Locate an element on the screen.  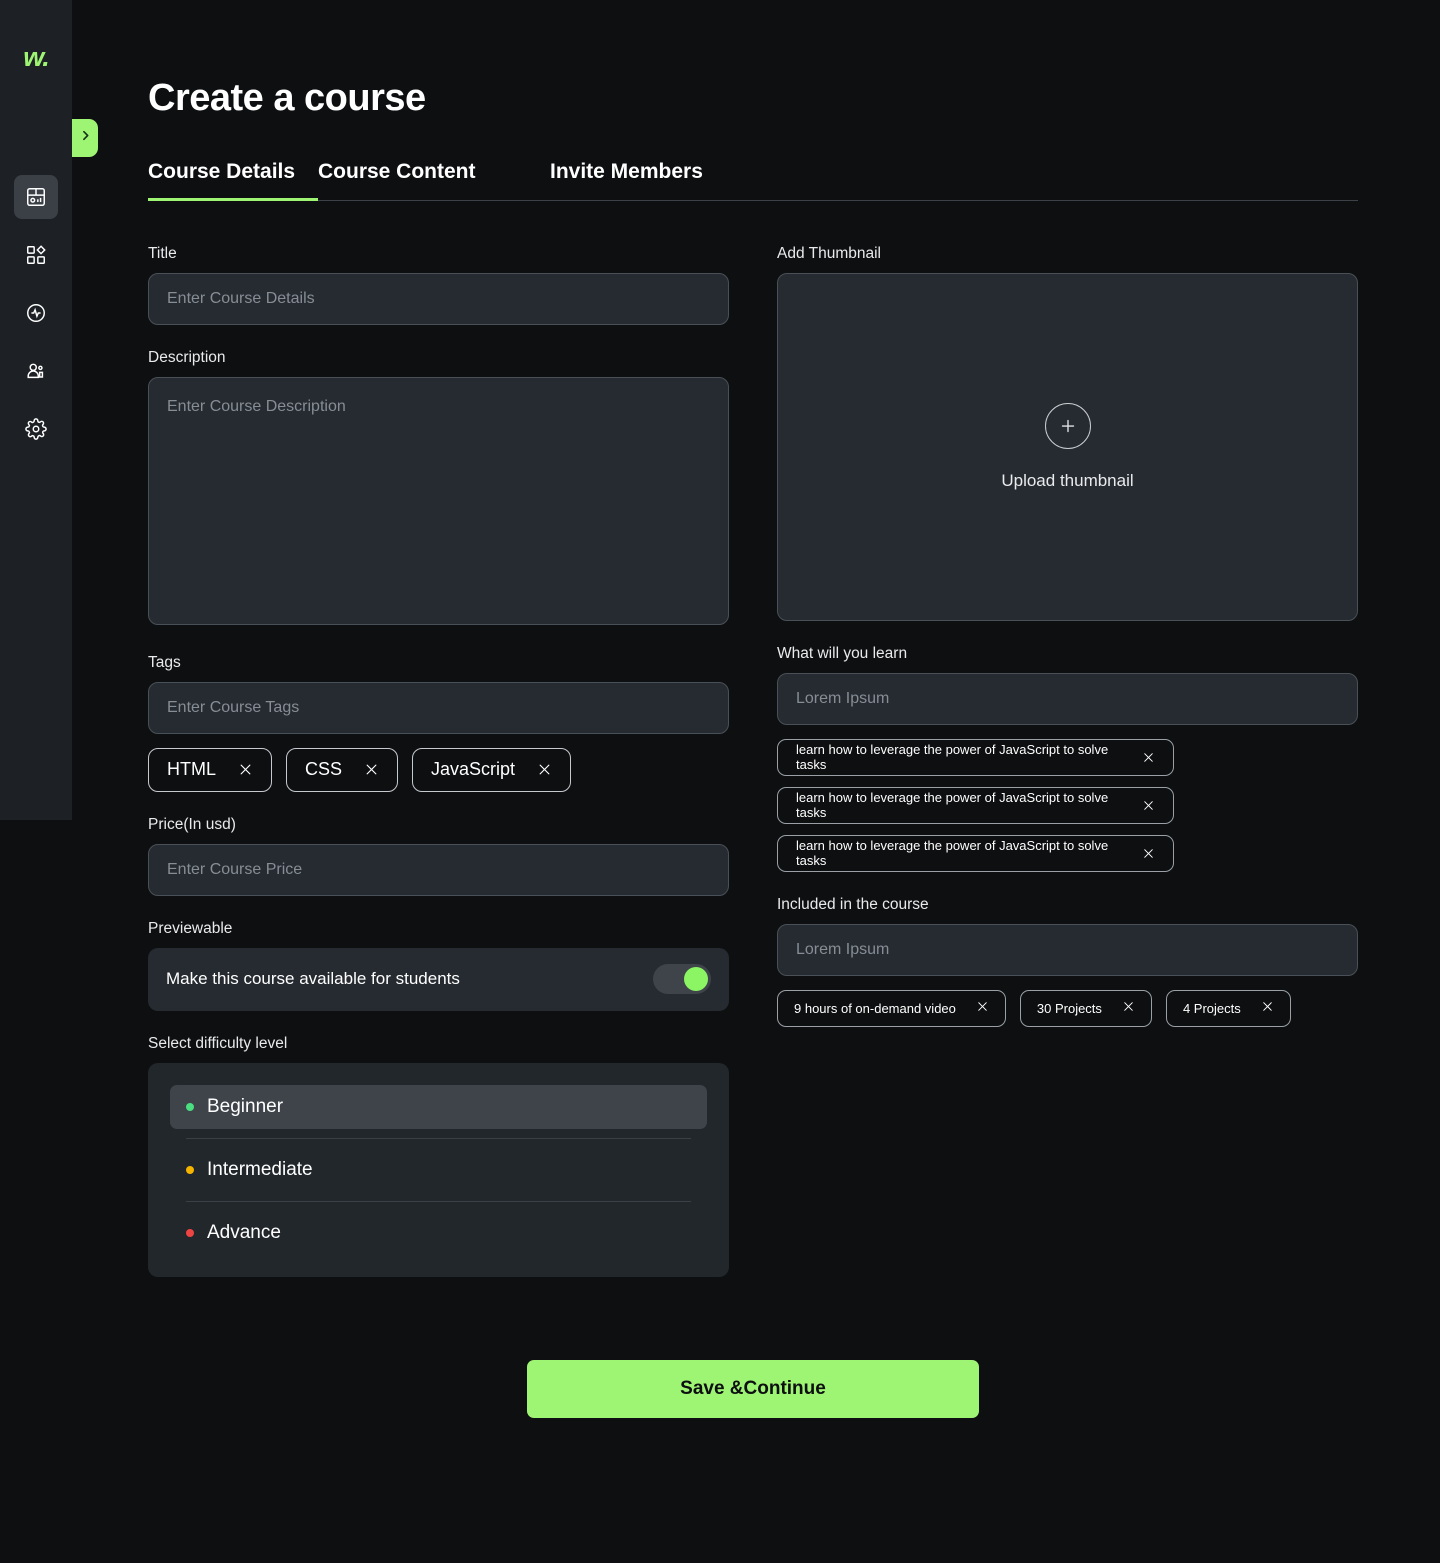
sidebar-item-settings is located at coordinates (36, 429).